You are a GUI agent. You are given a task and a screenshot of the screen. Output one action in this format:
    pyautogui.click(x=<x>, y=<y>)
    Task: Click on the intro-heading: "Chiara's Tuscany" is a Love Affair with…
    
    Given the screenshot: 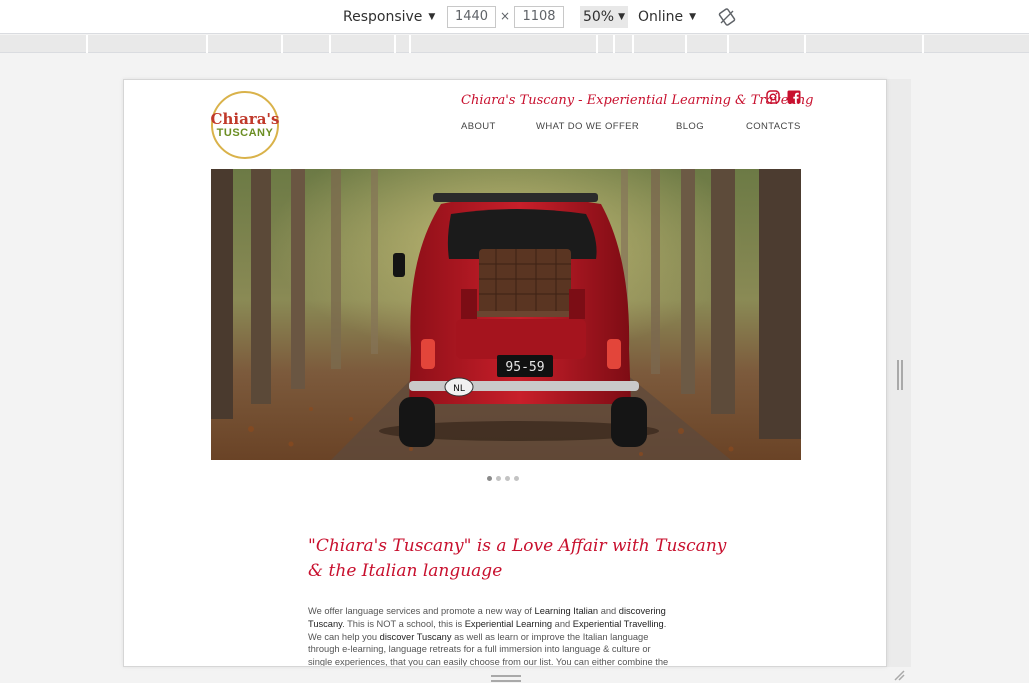 What is the action you would take?
    pyautogui.click(x=518, y=559)
    